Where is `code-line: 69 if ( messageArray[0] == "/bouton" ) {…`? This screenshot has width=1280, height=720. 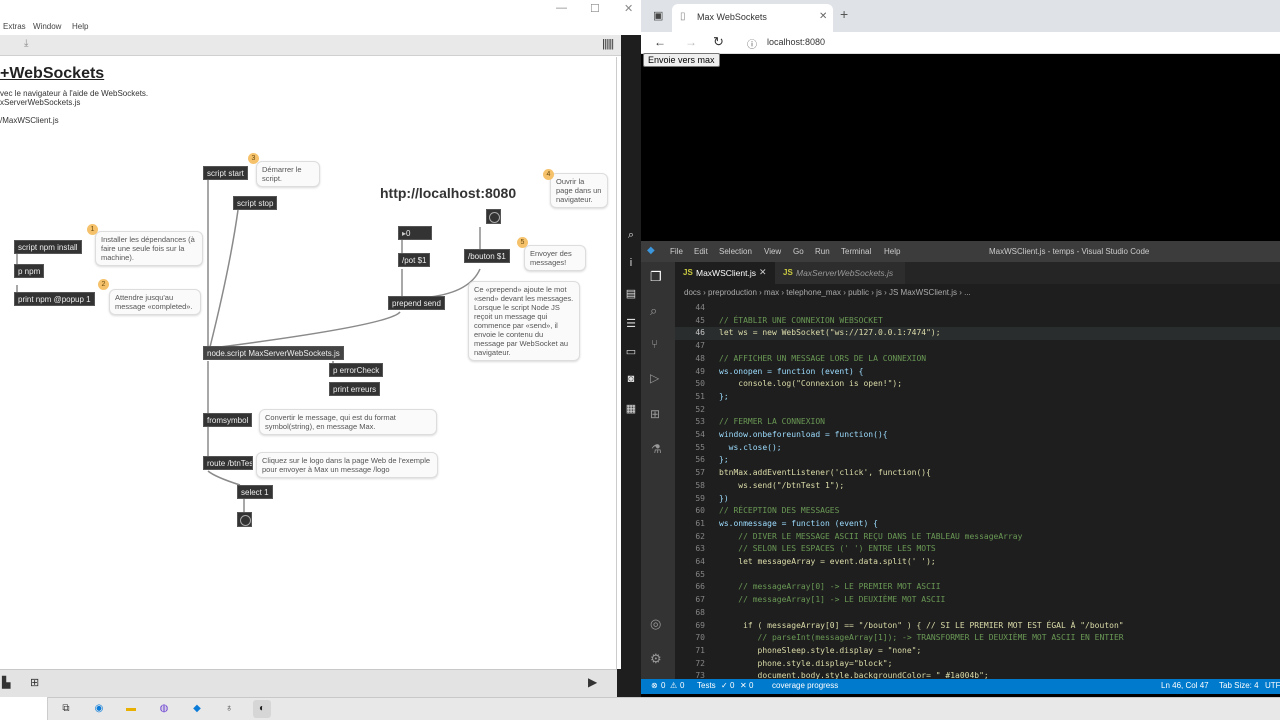
code-line: 69 if ( messageArray[0] == "/bouton" ) {… is located at coordinates (977, 626).